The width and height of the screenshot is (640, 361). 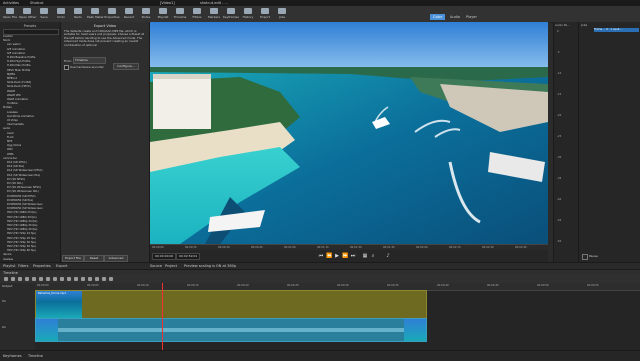 What do you see at coordinates (22, 225) in the screenshot?
I see `preset-item: HDV (HD 1080p 25 fps)` at bounding box center [22, 225].